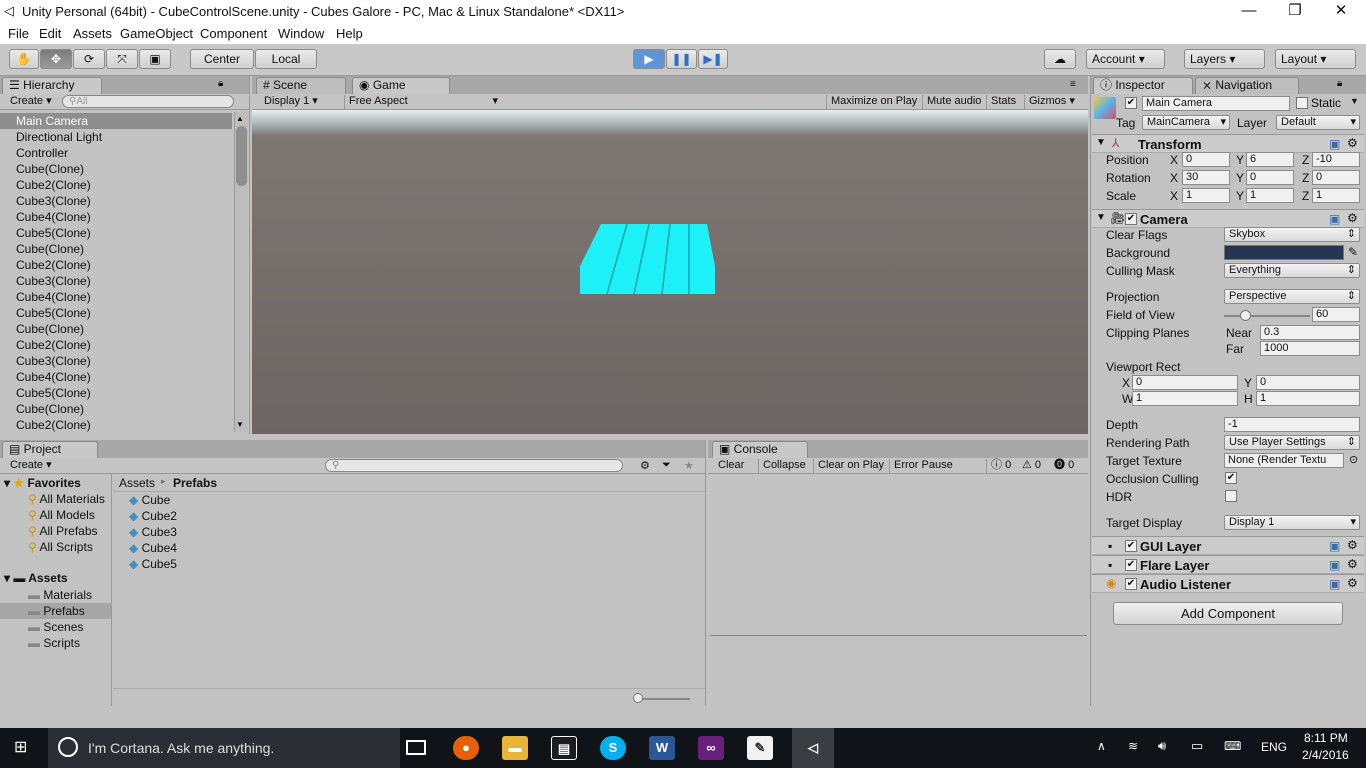 The height and width of the screenshot is (768, 1366). Describe the element at coordinates (61, 515) in the screenshot. I see `favorite-item: ⚲ All Models` at that location.